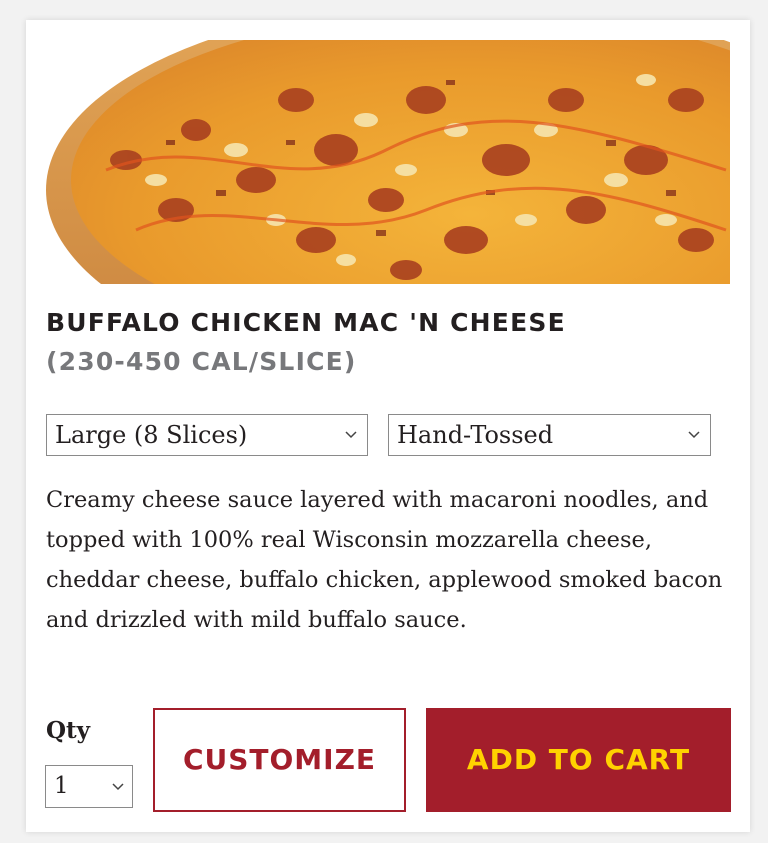 Image resolution: width=768 pixels, height=843 pixels. Describe the element at coordinates (61, 786) in the screenshot. I see `quantity-select-value: 1` at that location.